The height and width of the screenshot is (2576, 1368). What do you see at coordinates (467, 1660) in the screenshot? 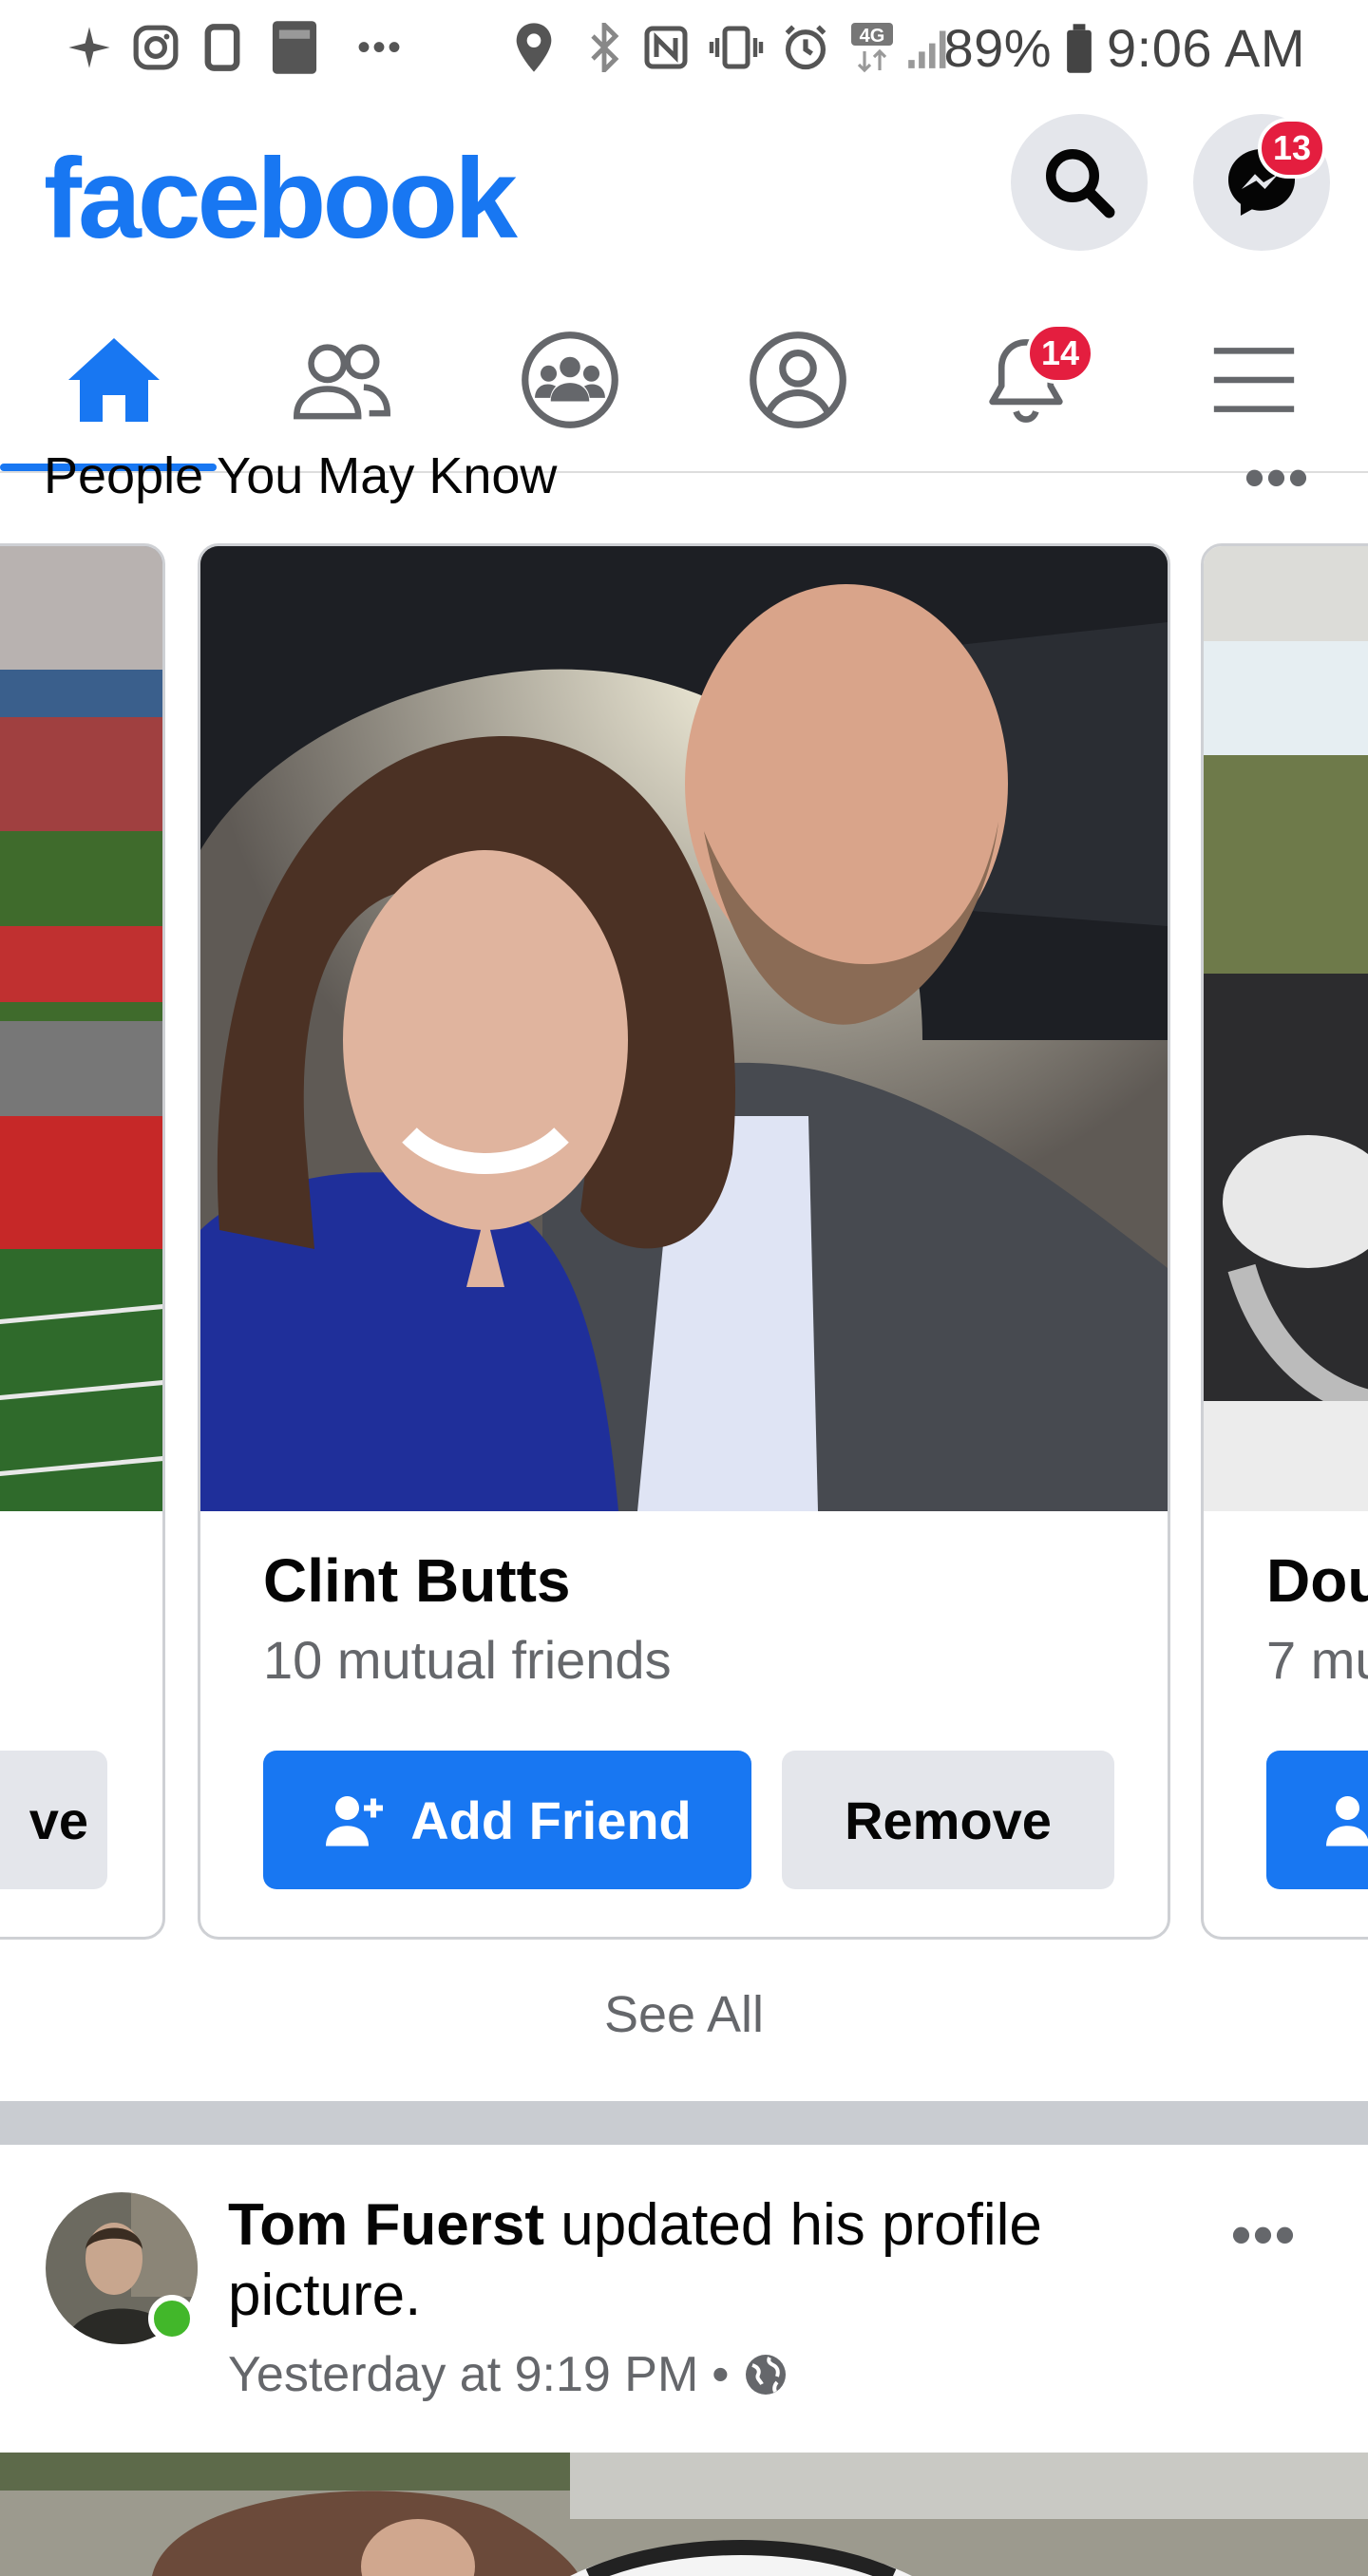
I see `pymk-mutual-friends: 10 mutual friends` at bounding box center [467, 1660].